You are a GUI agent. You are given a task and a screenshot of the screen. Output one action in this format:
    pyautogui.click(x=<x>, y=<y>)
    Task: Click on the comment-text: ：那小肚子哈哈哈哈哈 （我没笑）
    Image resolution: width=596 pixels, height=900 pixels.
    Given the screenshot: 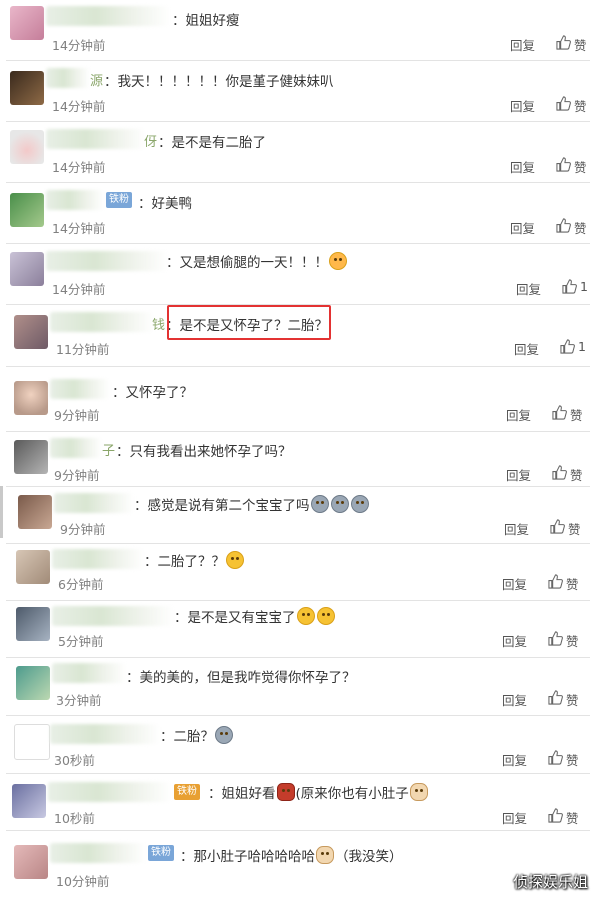 What is the action you would take?
    pyautogui.click(x=291, y=855)
    